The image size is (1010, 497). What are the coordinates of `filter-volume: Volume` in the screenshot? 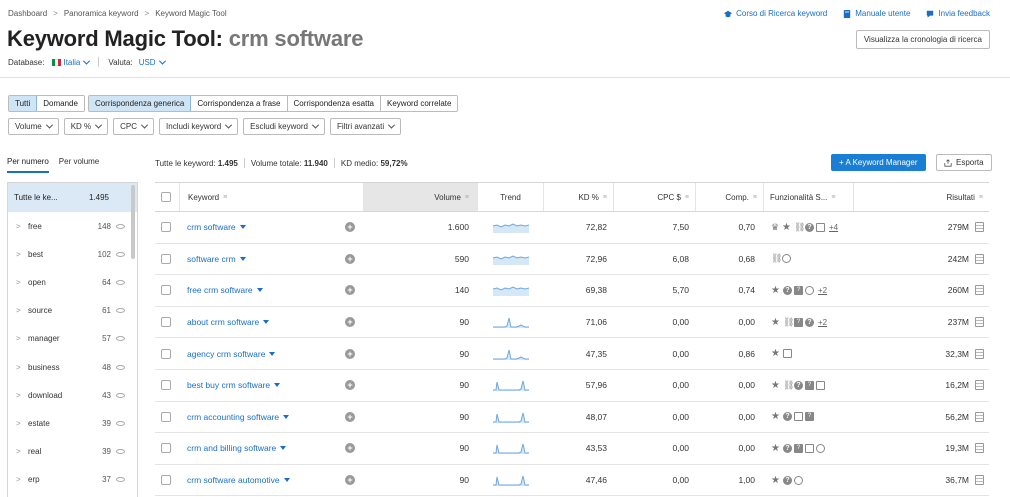 It's located at (33, 126).